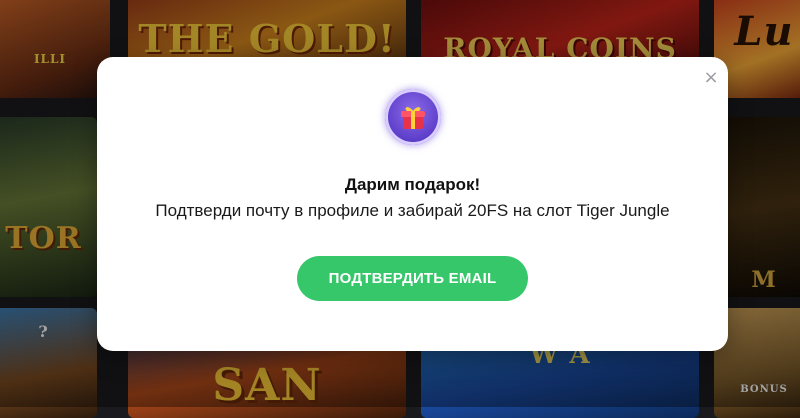 The height and width of the screenshot is (418, 800). I want to click on close-icon: ×, so click(711, 78).